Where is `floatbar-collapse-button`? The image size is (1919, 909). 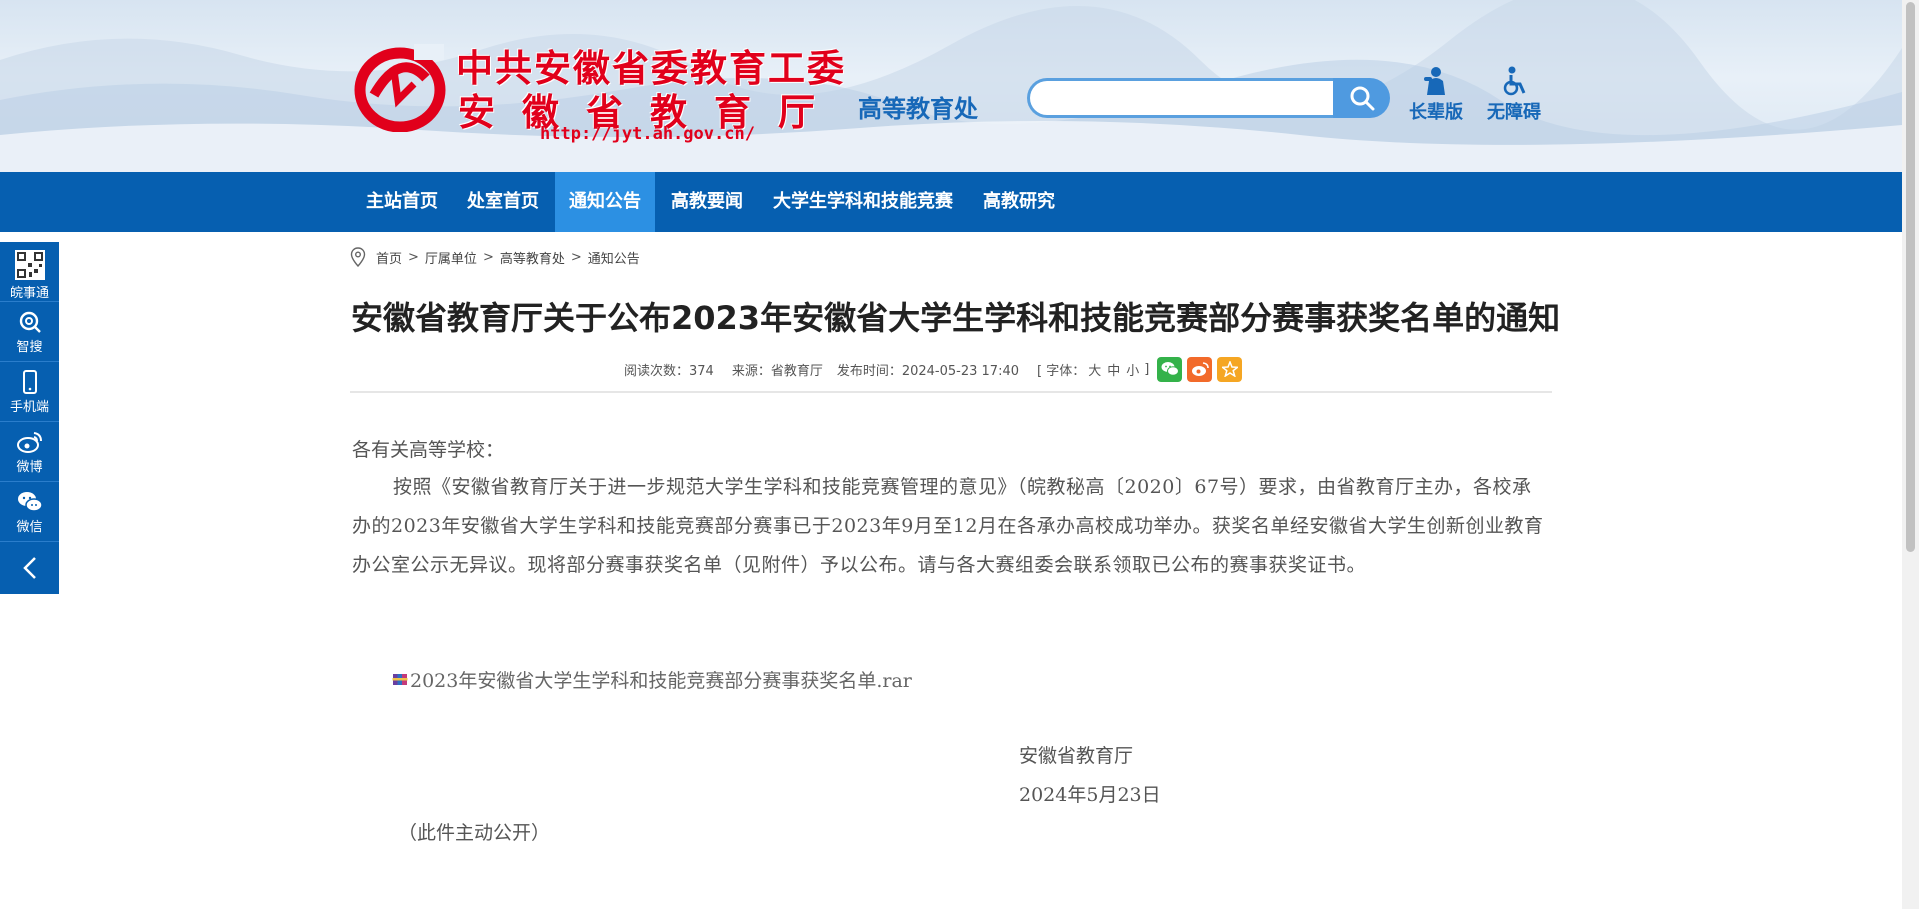
floatbar-collapse-button is located at coordinates (29, 568).